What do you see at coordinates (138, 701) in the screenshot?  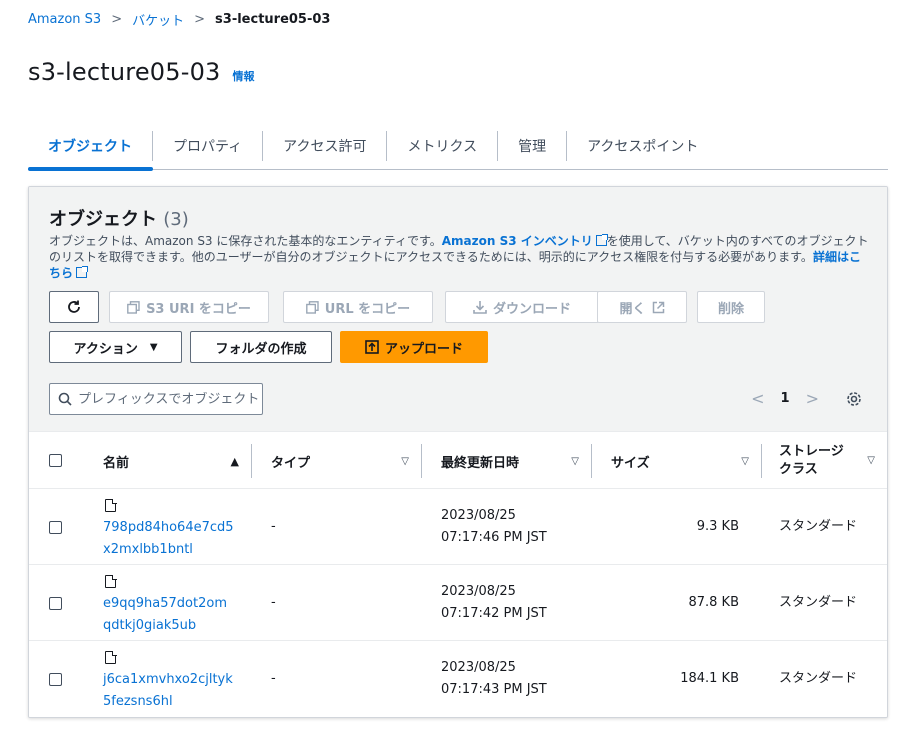 I see `object-name-line2: 5fezsns6hl` at bounding box center [138, 701].